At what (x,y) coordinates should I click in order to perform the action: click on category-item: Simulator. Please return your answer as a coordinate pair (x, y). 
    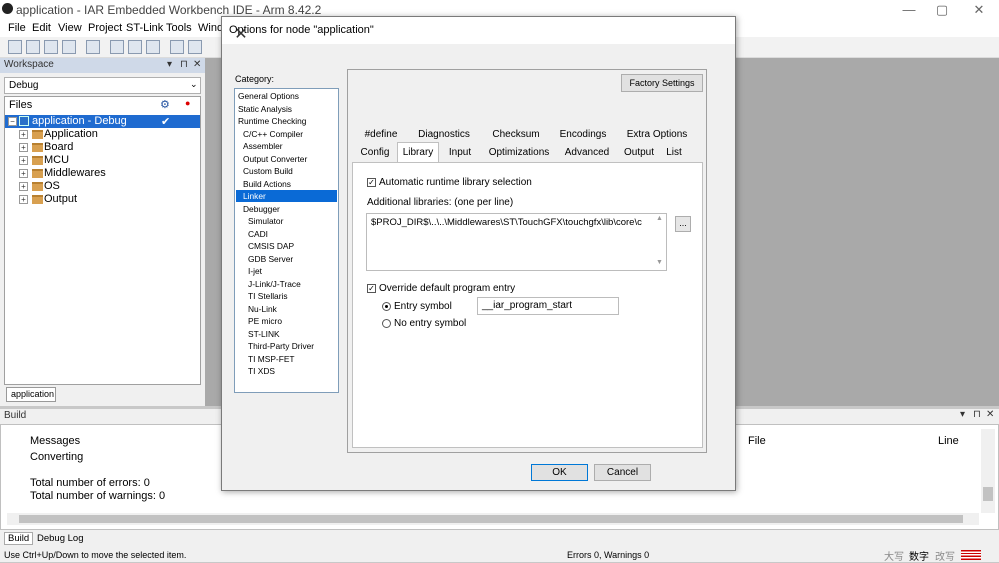
    Looking at the image, I should click on (286, 221).